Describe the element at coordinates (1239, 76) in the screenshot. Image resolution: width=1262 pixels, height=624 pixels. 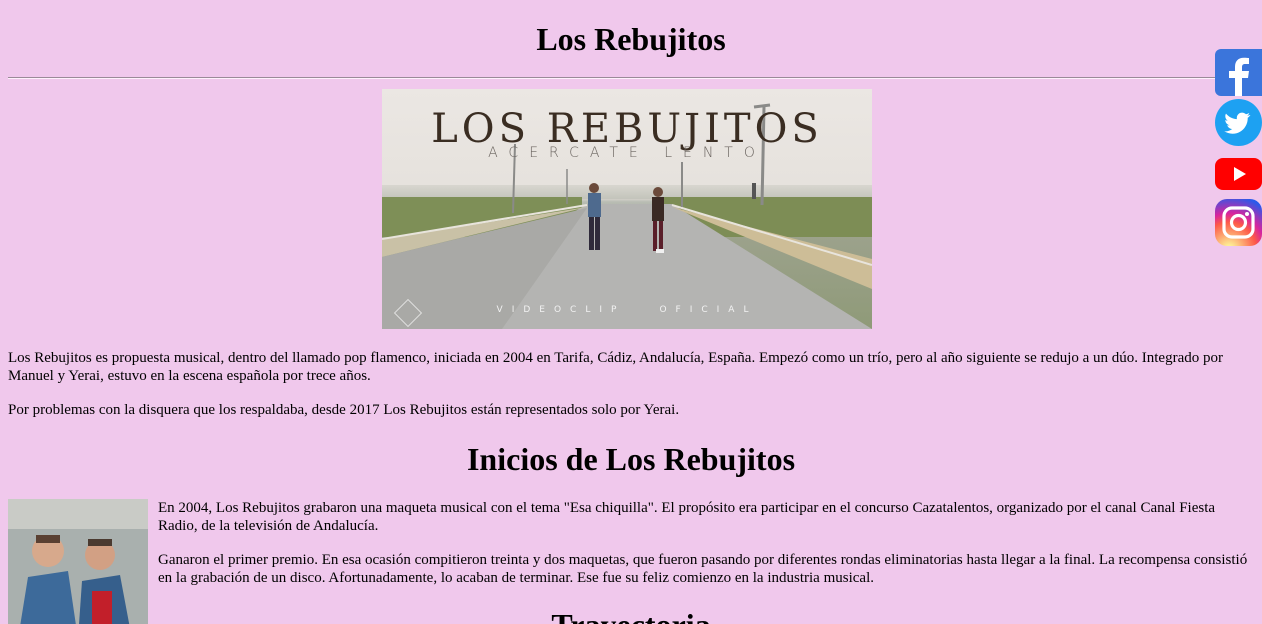
I see `facebook-icon` at that location.